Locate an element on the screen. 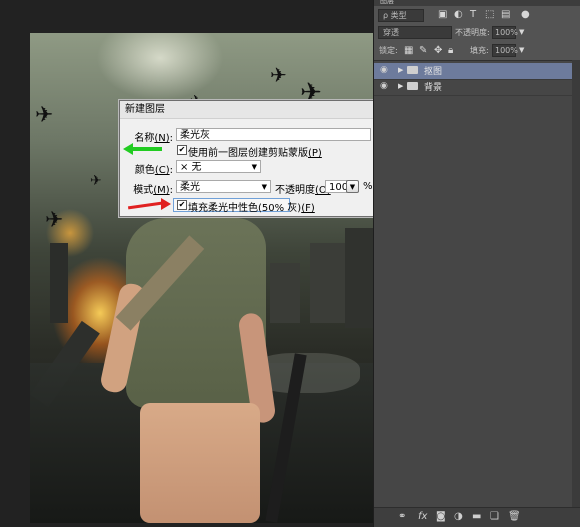  panel-header: 图层 is located at coordinates (477, 3).